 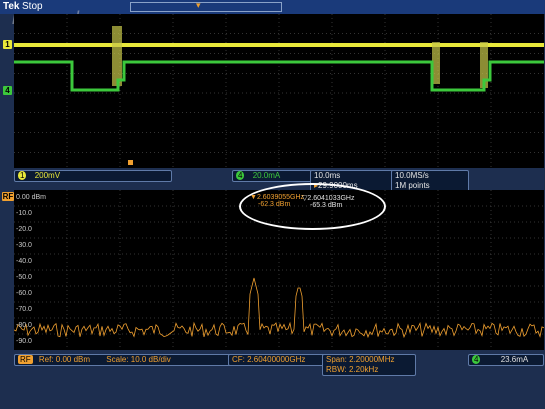 I want to click on ch1-marker: 1, so click(x=7, y=44).